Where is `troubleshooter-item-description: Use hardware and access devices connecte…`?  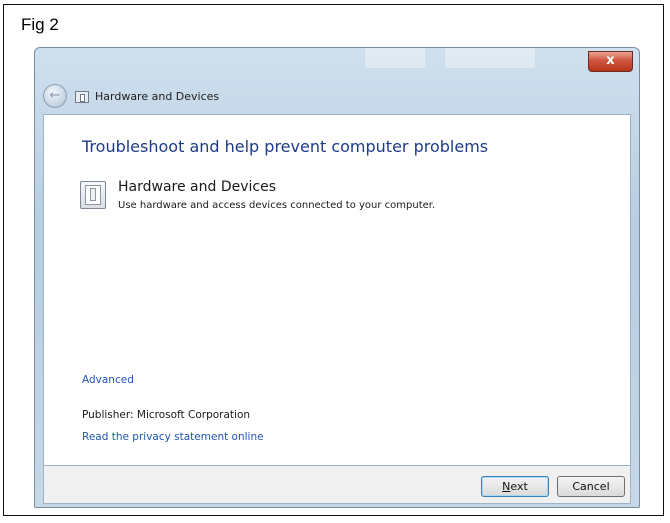 troubleshooter-item-description: Use hardware and access devices connecte… is located at coordinates (277, 205).